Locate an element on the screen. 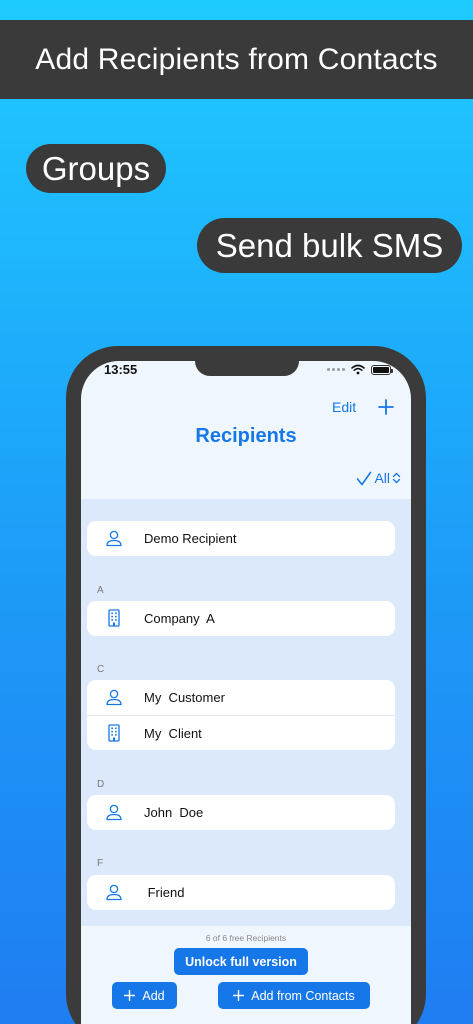 The width and height of the screenshot is (473, 1024). recipient-row-friend: Friend is located at coordinates (241, 892).